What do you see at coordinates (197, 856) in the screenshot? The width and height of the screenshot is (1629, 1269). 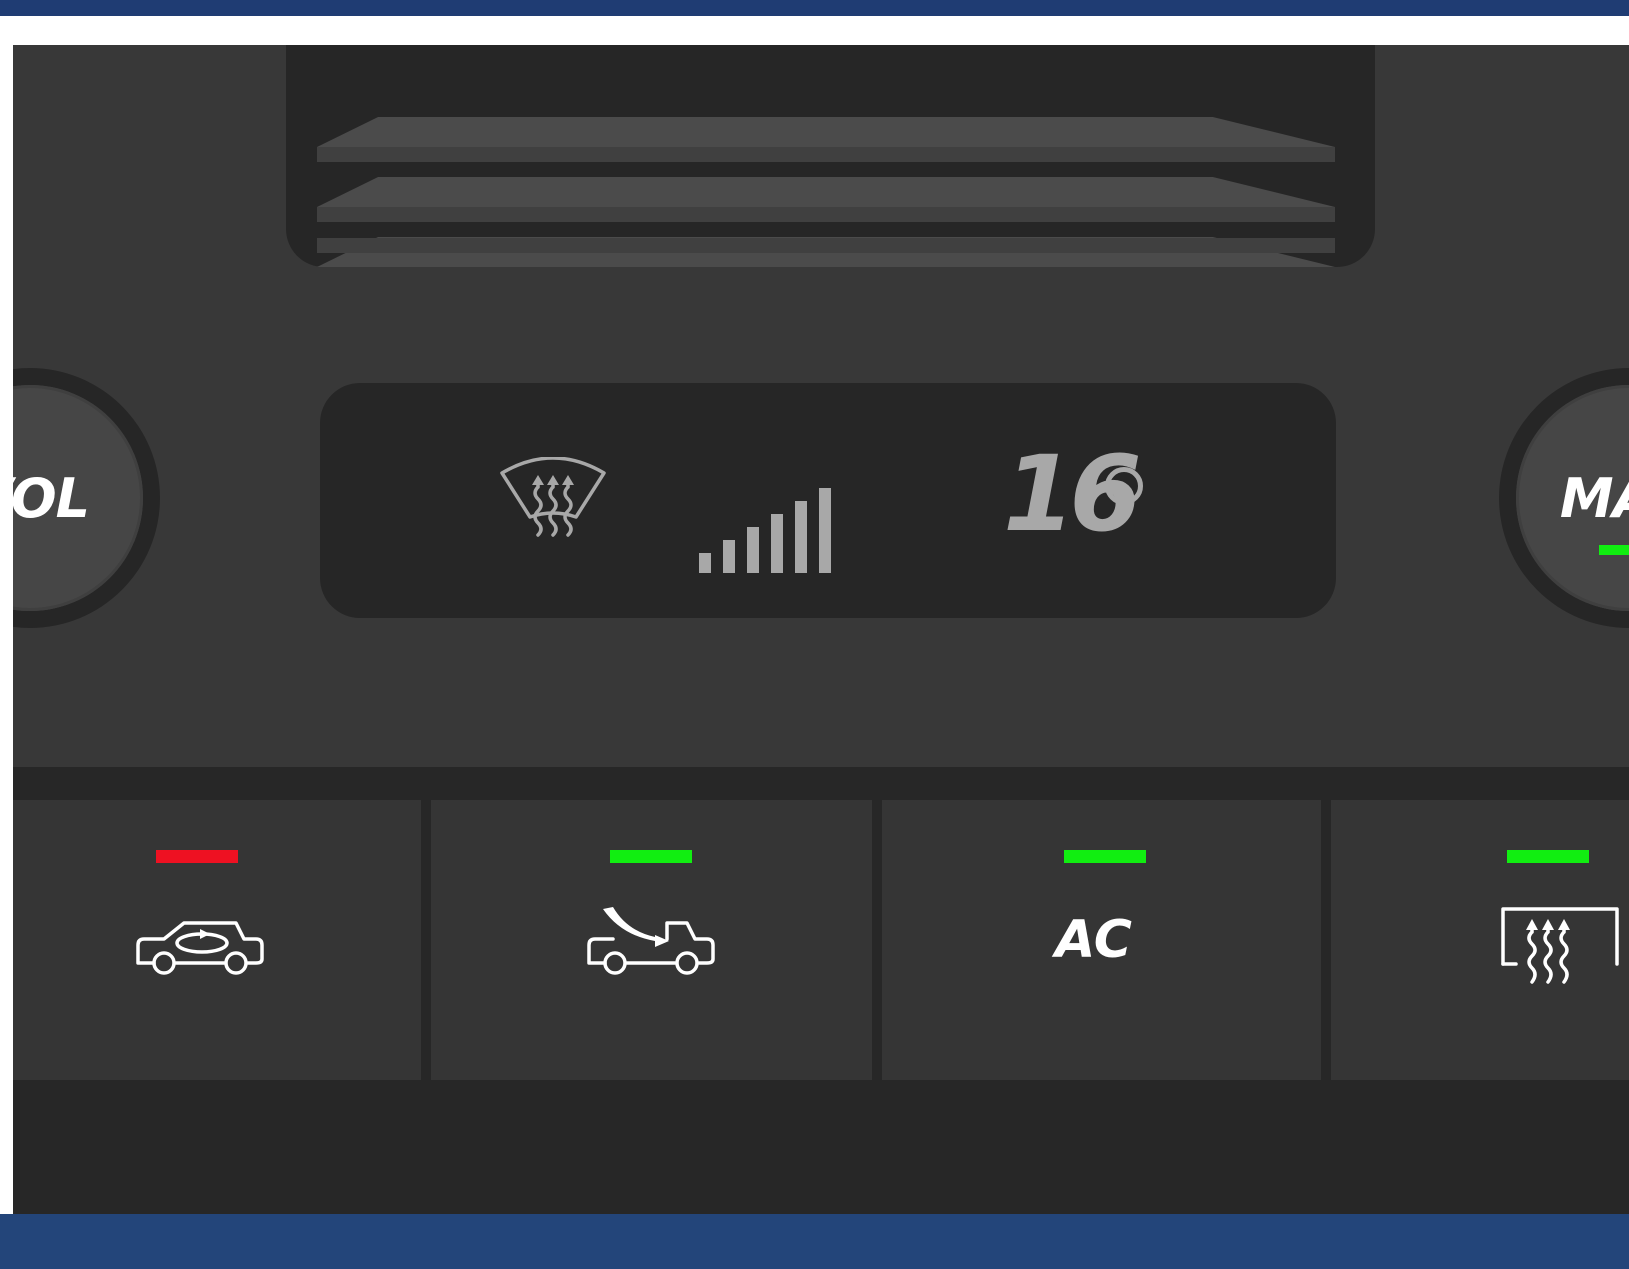 I see `recirculation-indicator-light` at bounding box center [197, 856].